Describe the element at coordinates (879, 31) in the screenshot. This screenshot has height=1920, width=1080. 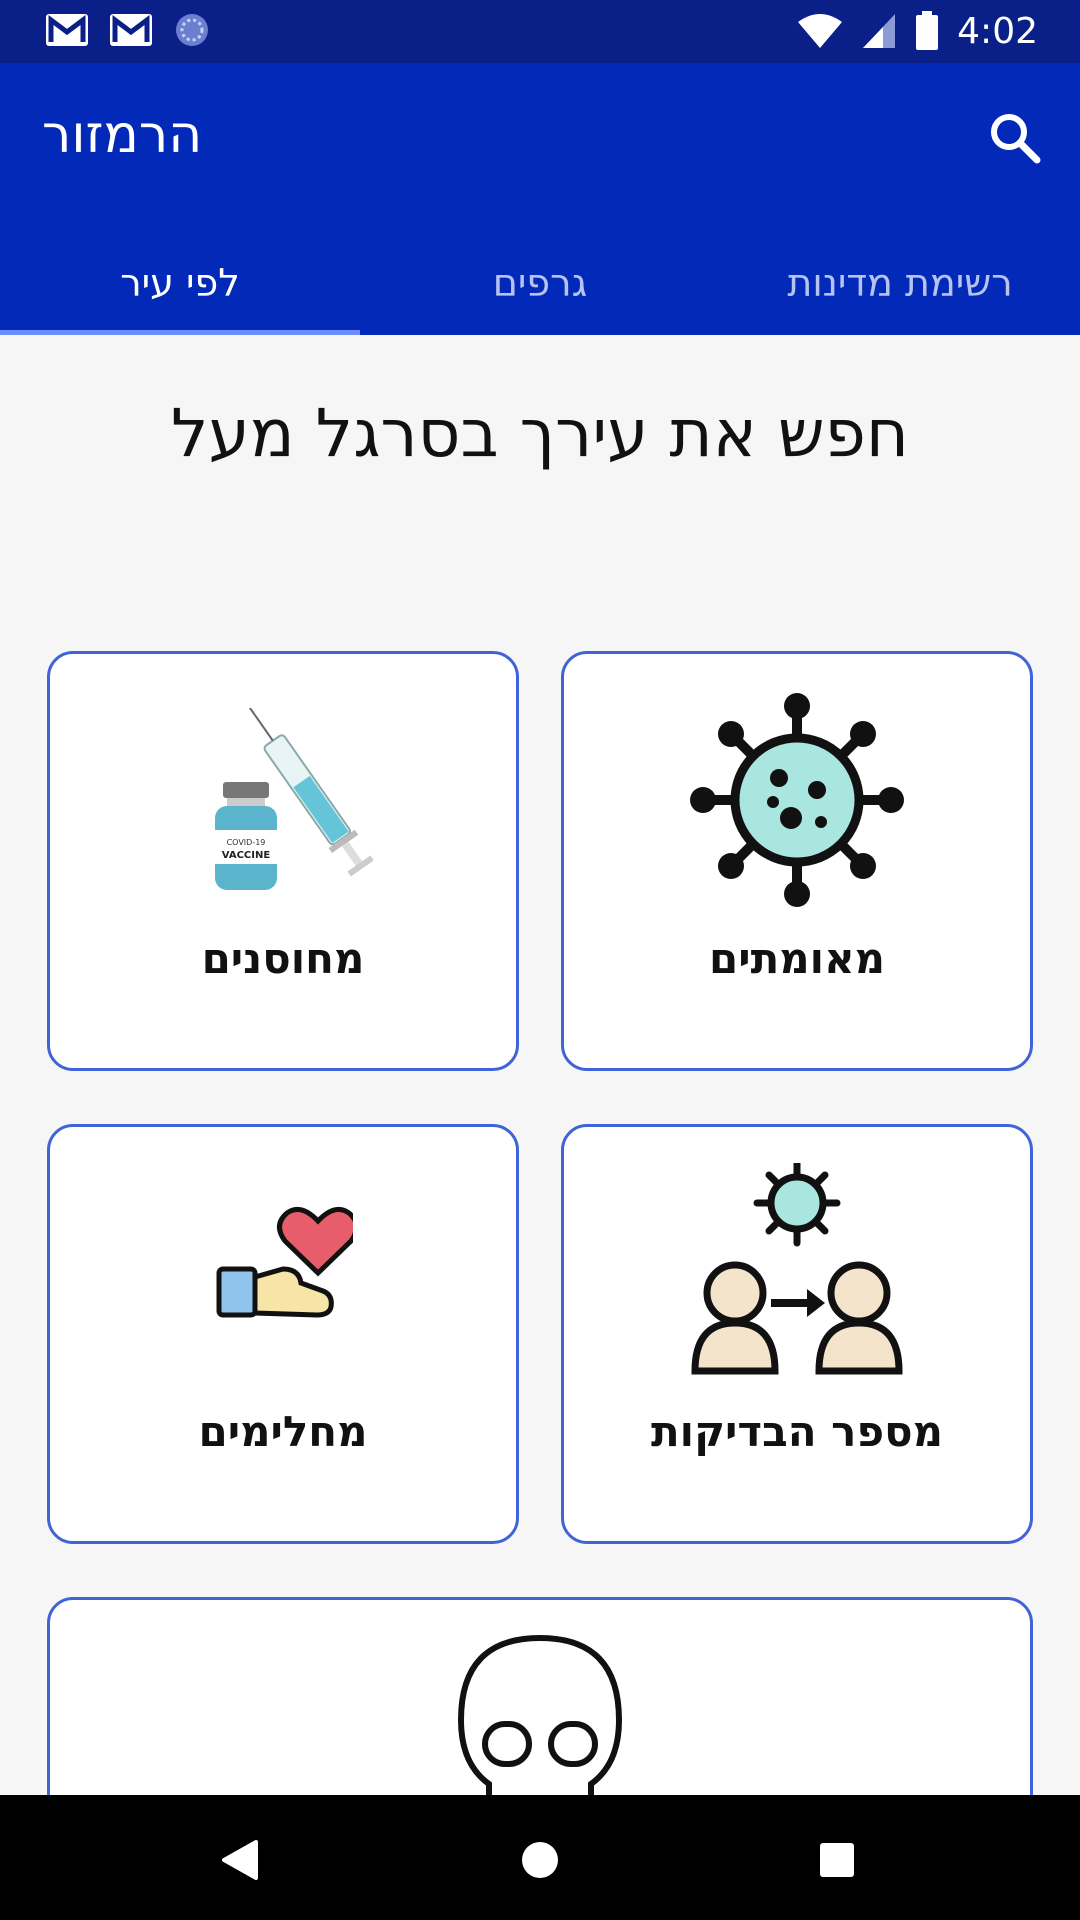
I see `cell-signal-icon` at that location.